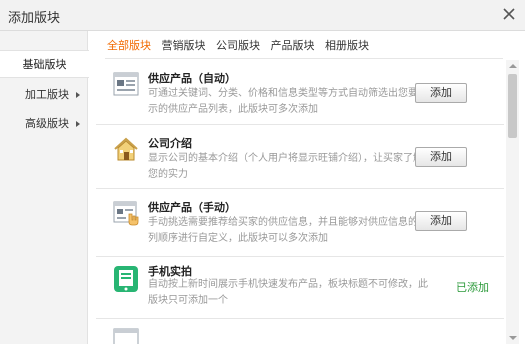  Describe the element at coordinates (126, 149) in the screenshot. I see `house-icon` at that location.